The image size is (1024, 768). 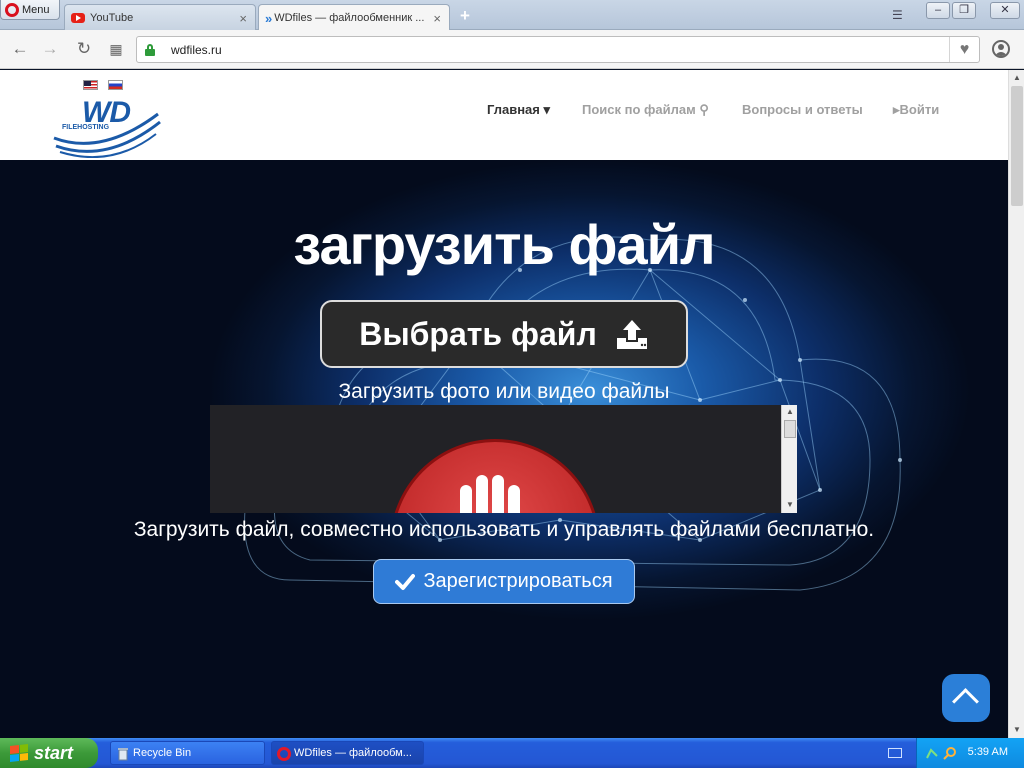 I want to click on reload-button: ↻, so click(x=84, y=49).